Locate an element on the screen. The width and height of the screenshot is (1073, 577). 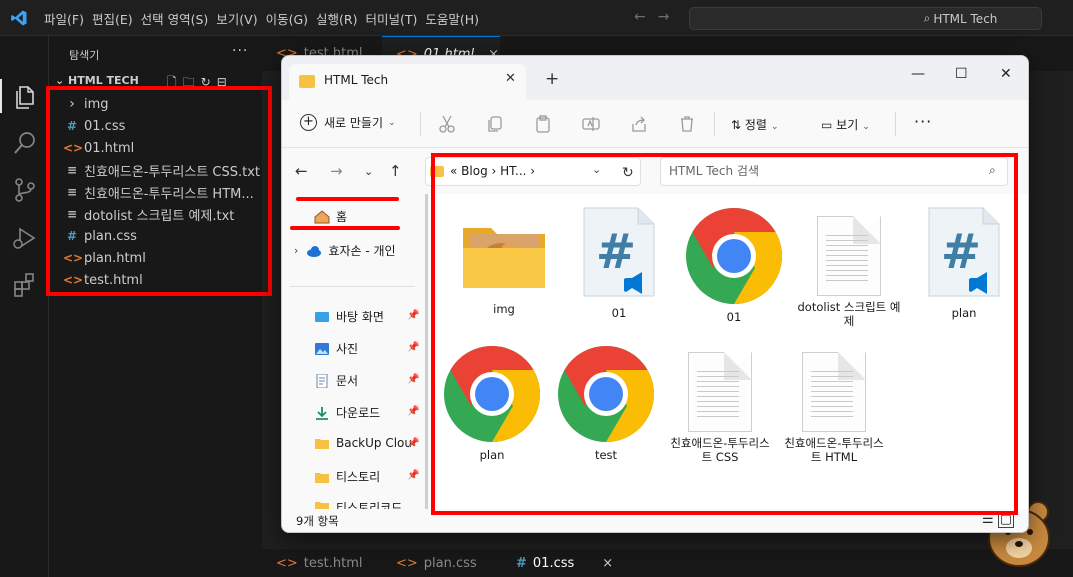
rename-icon is located at coordinates (591, 124).